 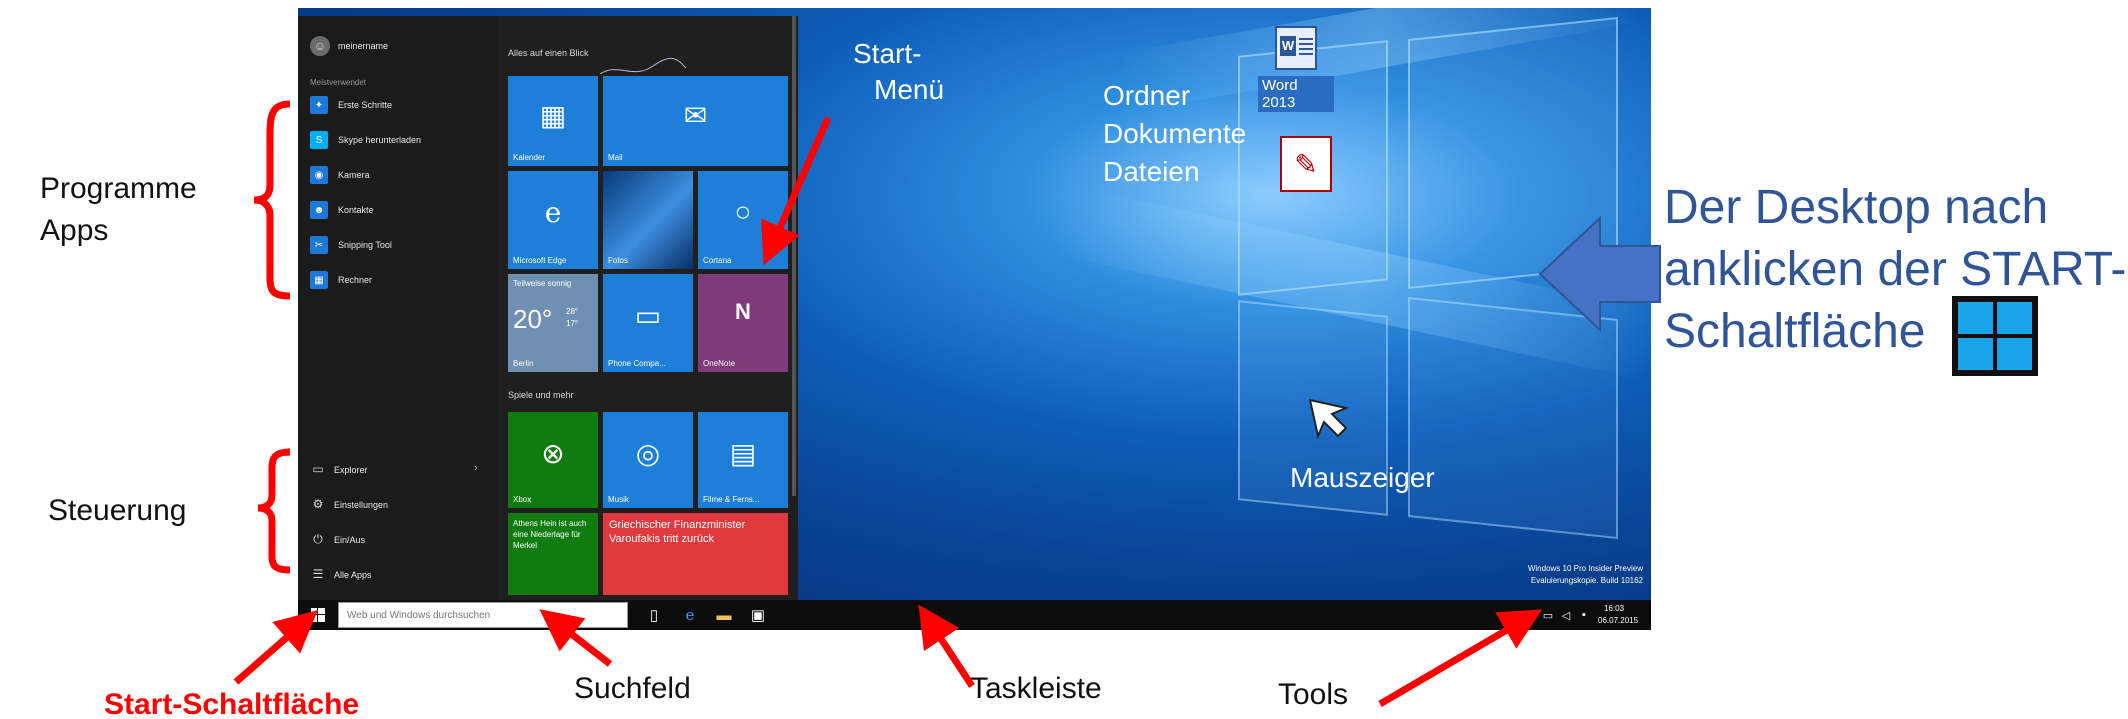 I want to click on suchfeld-label: Suchfeld, so click(x=632, y=688).